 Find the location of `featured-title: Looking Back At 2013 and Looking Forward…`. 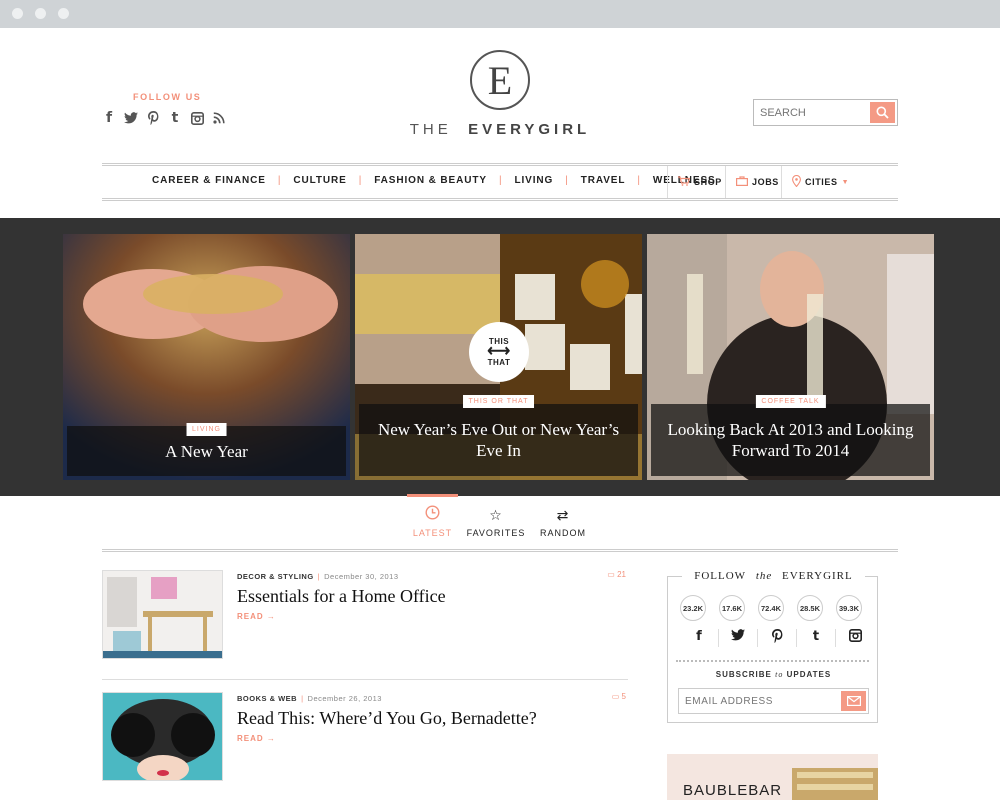

featured-title: Looking Back At 2013 and Looking Forward… is located at coordinates (790, 440).